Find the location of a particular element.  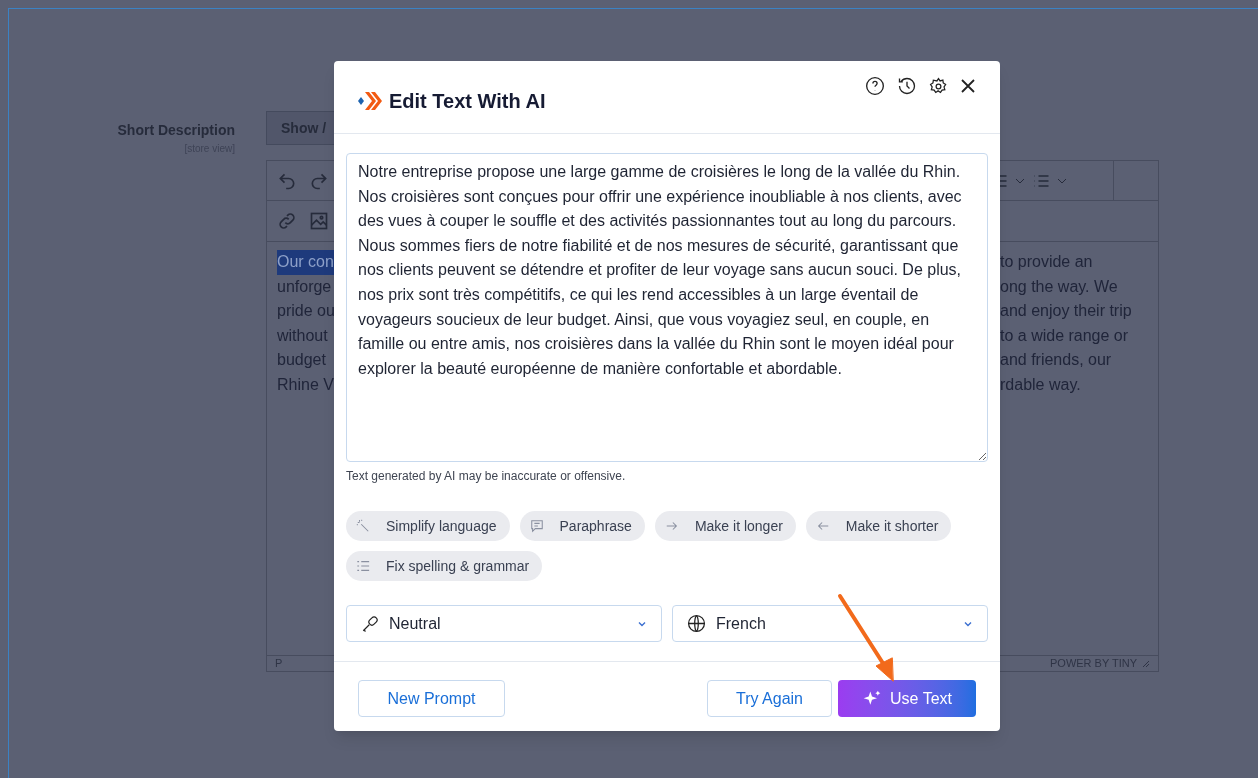

arrow-right-icon is located at coordinates (671, 526).